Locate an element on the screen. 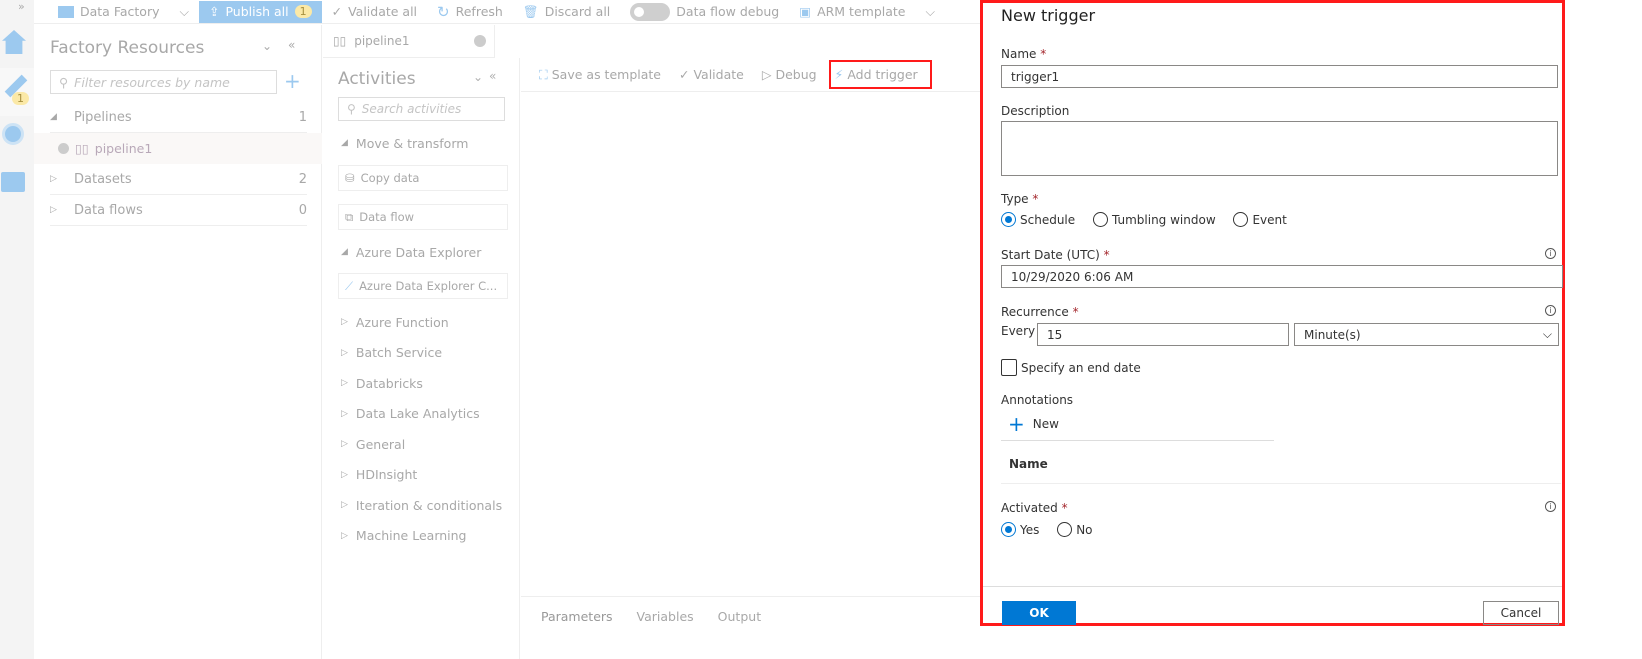  checkbox is located at coordinates (1009, 367).